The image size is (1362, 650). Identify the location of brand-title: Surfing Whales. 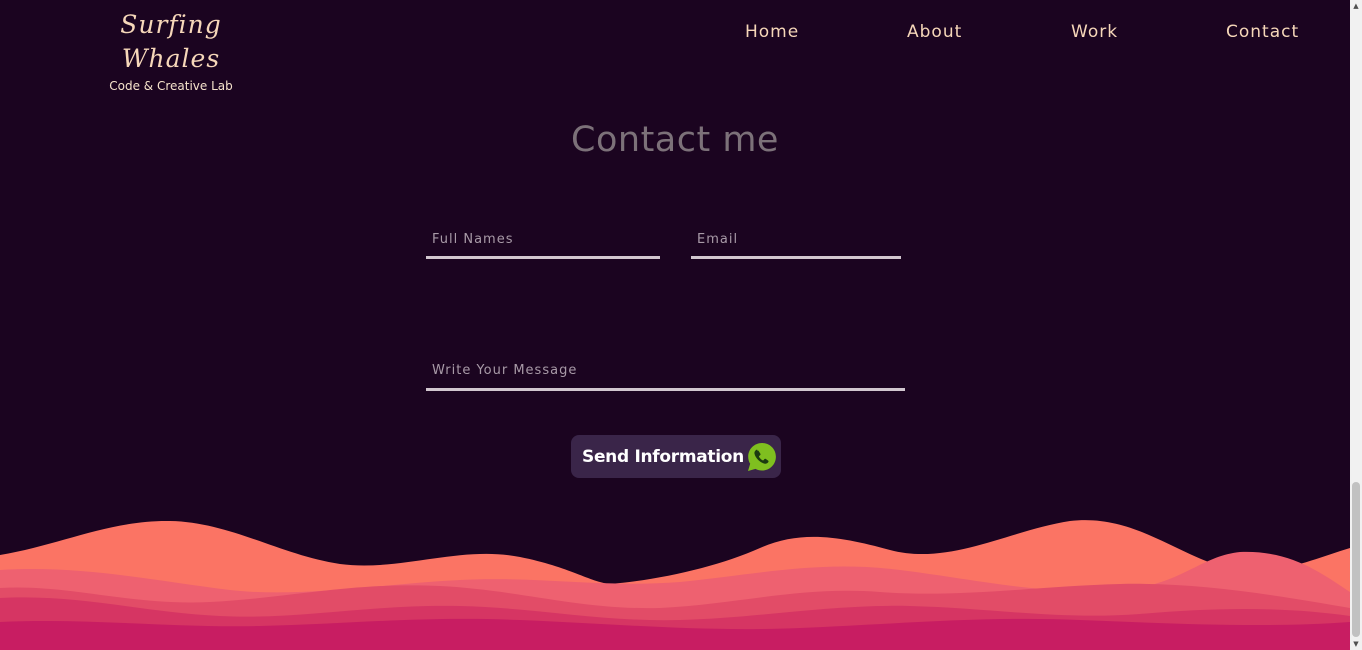
(171, 41).